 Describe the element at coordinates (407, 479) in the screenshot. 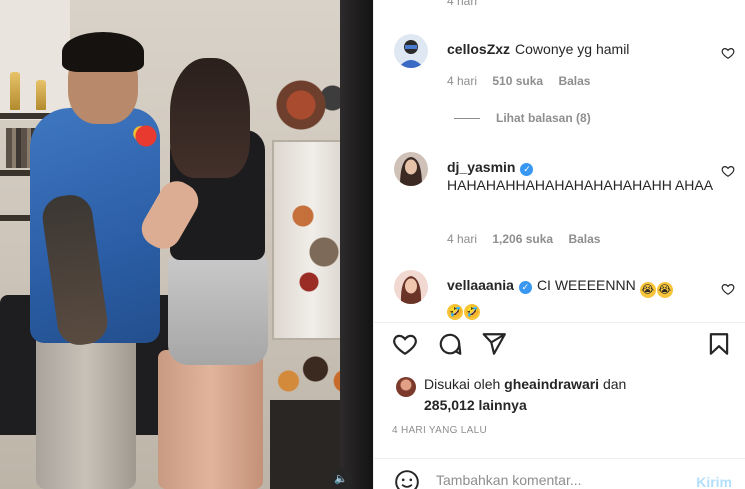

I see `smile-icon` at that location.